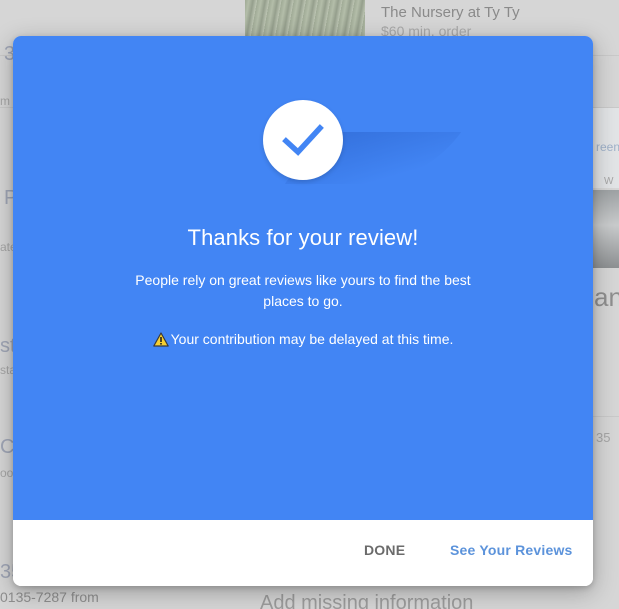 This screenshot has height=609, width=619. What do you see at coordinates (606, 229) in the screenshot?
I see `right-photo` at bounding box center [606, 229].